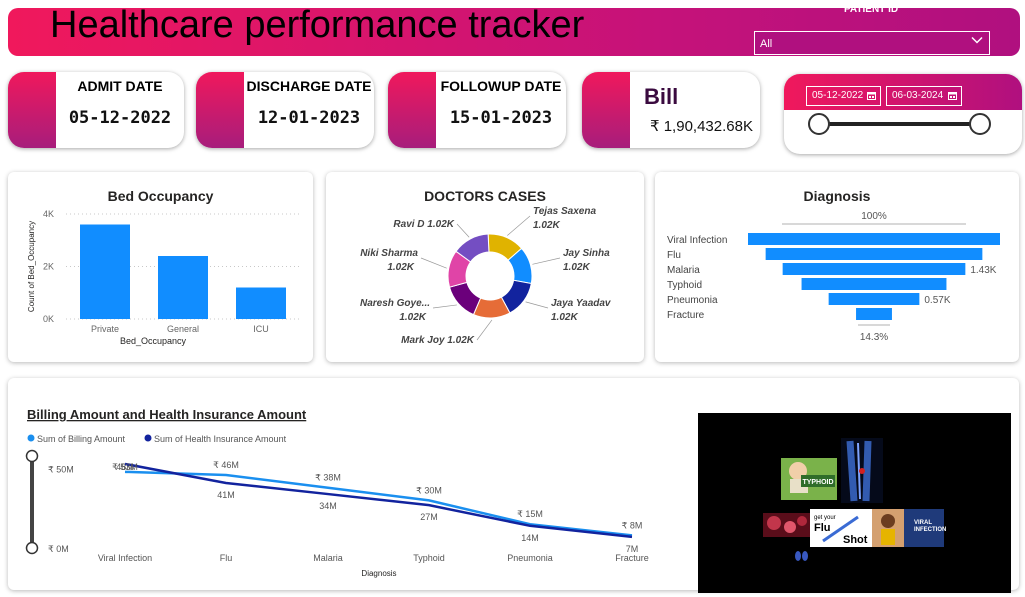 The image size is (1025, 597). I want to click on y-tick-label: 4K, so click(48, 214).